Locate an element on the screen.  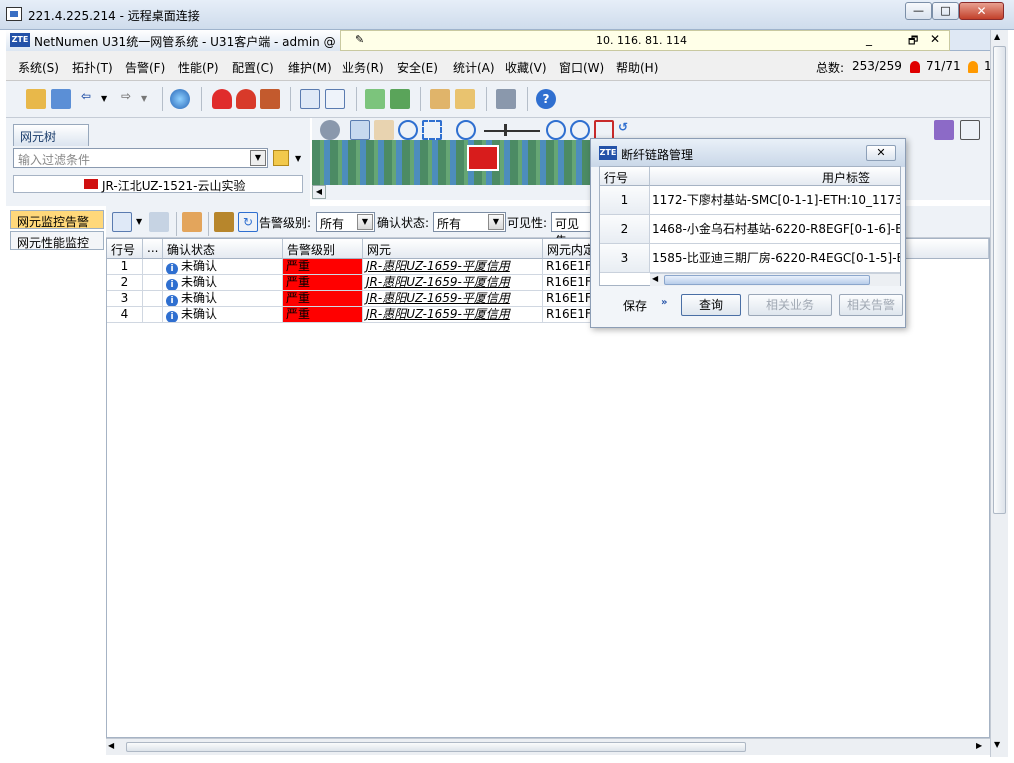
binoculars-icon is located at coordinates (944, 130).